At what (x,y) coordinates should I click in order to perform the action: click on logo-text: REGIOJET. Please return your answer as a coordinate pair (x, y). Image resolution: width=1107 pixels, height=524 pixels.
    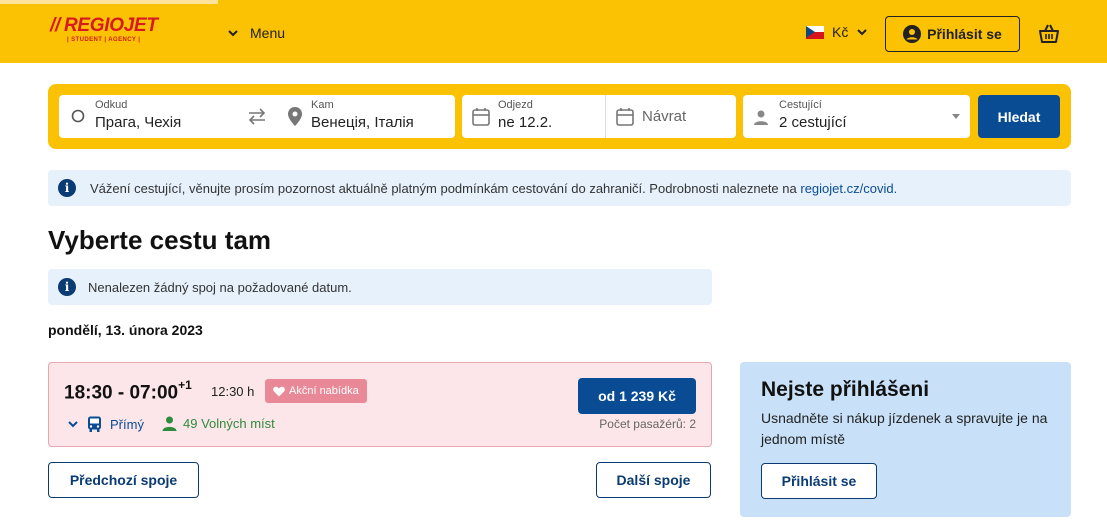
    Looking at the image, I should click on (110, 25).